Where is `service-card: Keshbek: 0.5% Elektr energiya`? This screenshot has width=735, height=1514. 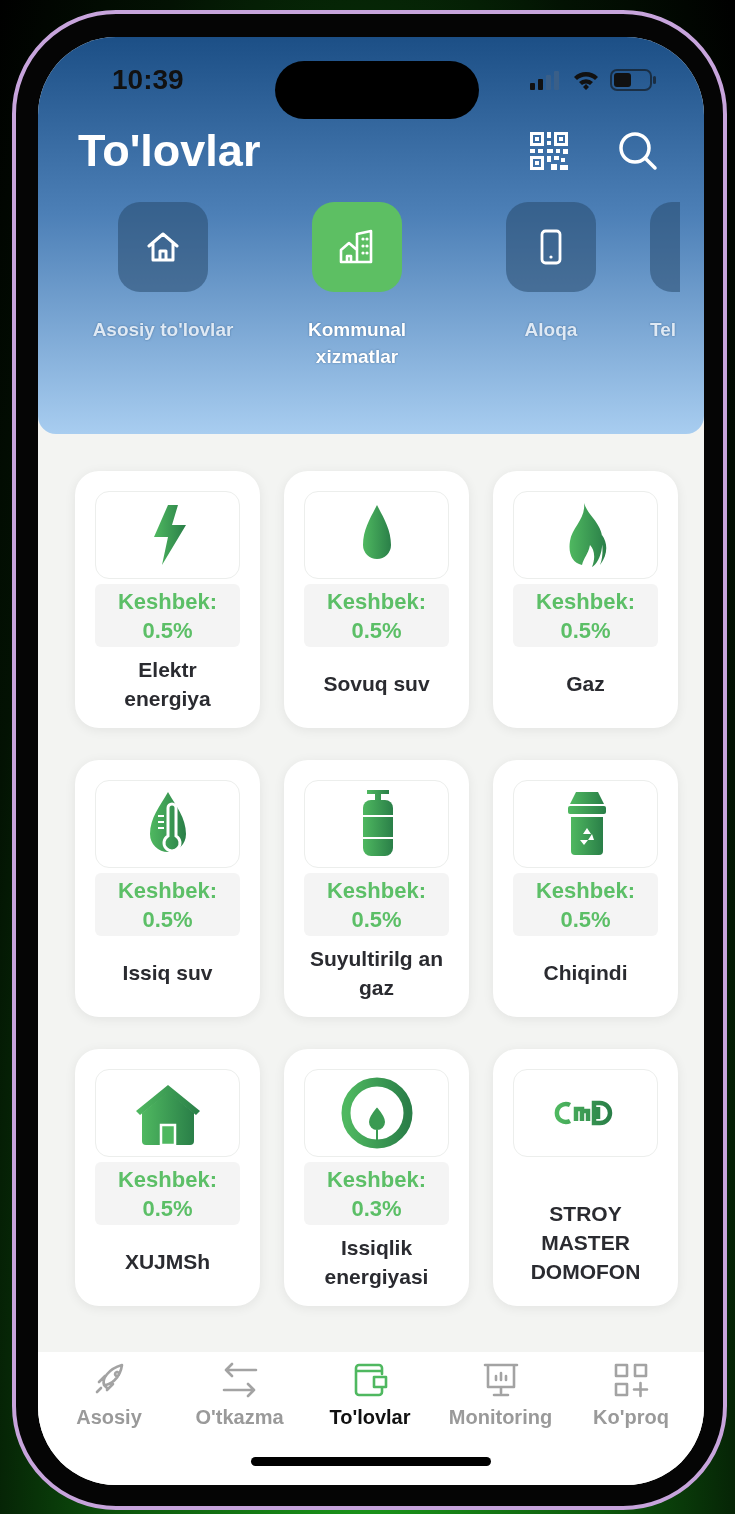
service-card: Keshbek: 0.5% Elektr energiya is located at coordinates (167, 599).